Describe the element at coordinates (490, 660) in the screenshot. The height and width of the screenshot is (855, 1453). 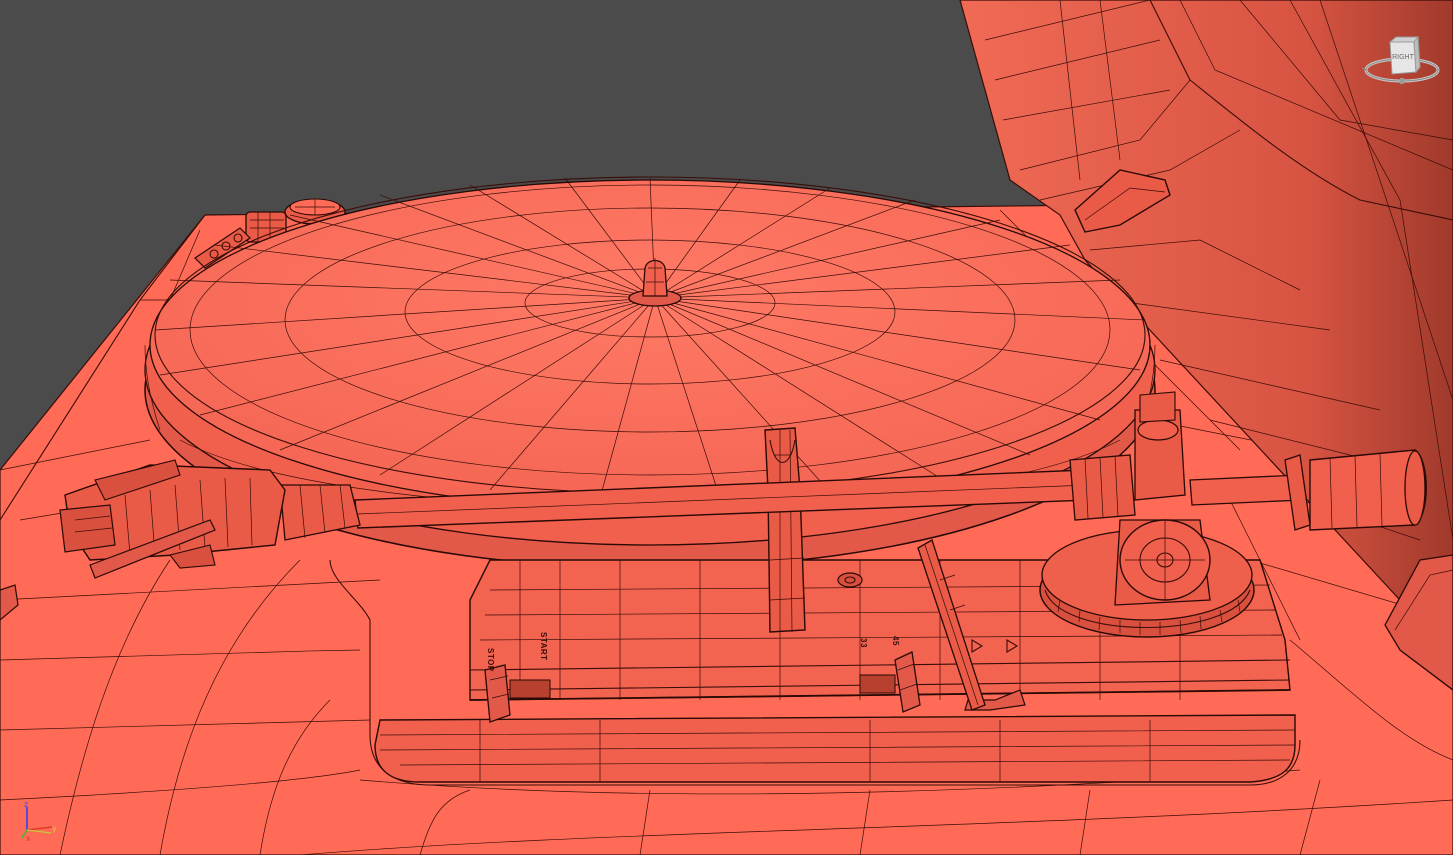
I see `stop-label: STOP` at that location.